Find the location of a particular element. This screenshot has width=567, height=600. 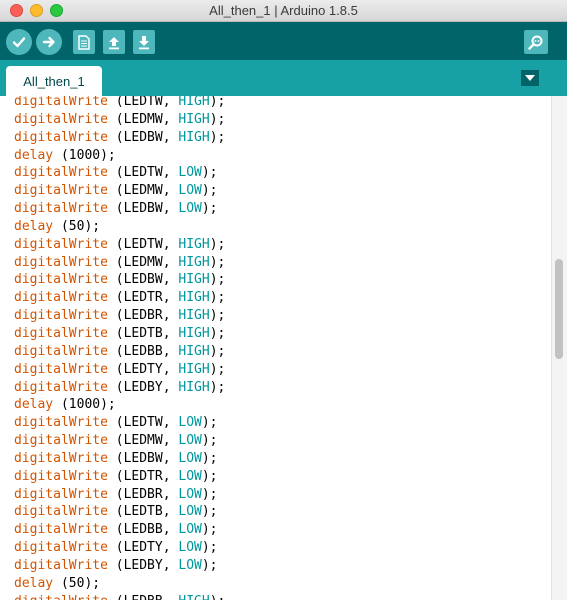

tab-all-then-1: All_then_1 is located at coordinates (54, 81).